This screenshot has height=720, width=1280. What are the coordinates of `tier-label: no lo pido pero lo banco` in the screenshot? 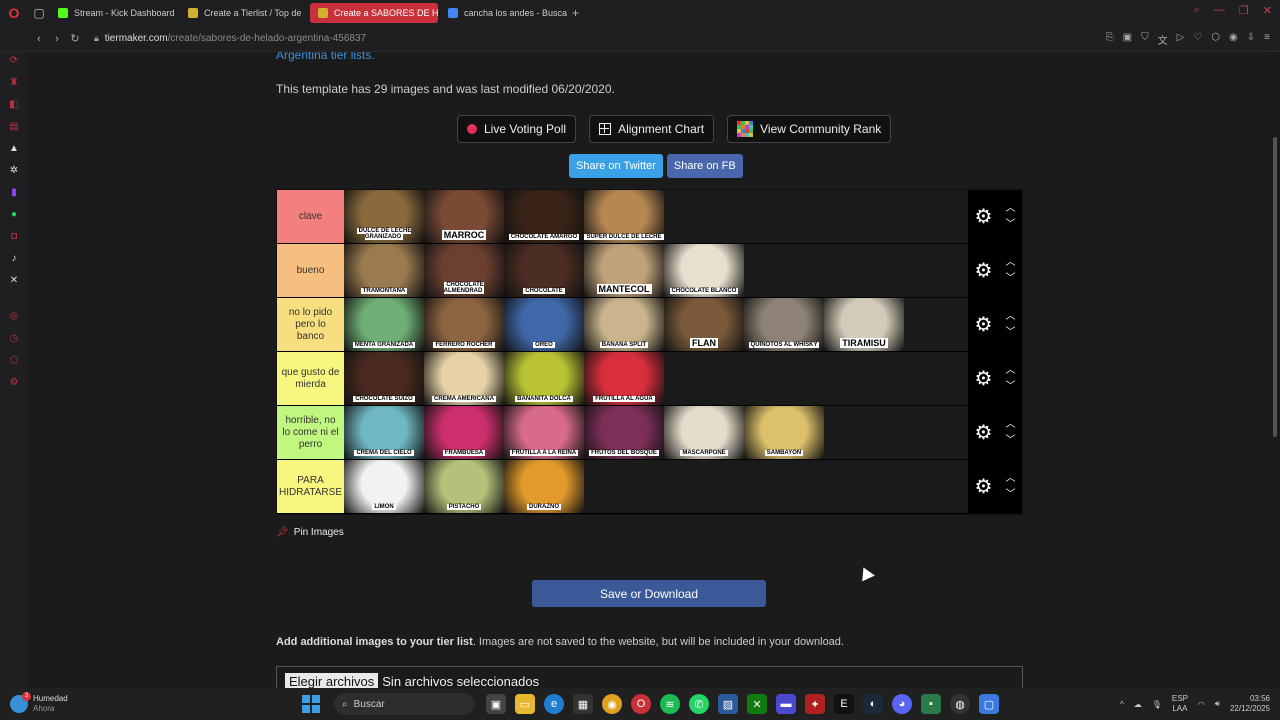 It's located at (310, 324).